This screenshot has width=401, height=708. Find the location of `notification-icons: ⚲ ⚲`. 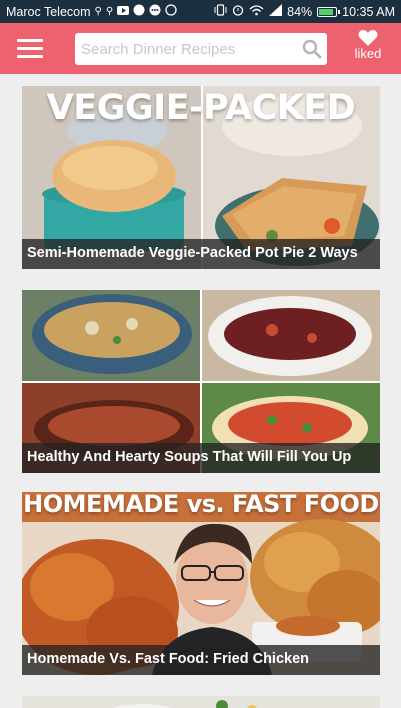

notification-icons: ⚲ ⚲ is located at coordinates (136, 11).